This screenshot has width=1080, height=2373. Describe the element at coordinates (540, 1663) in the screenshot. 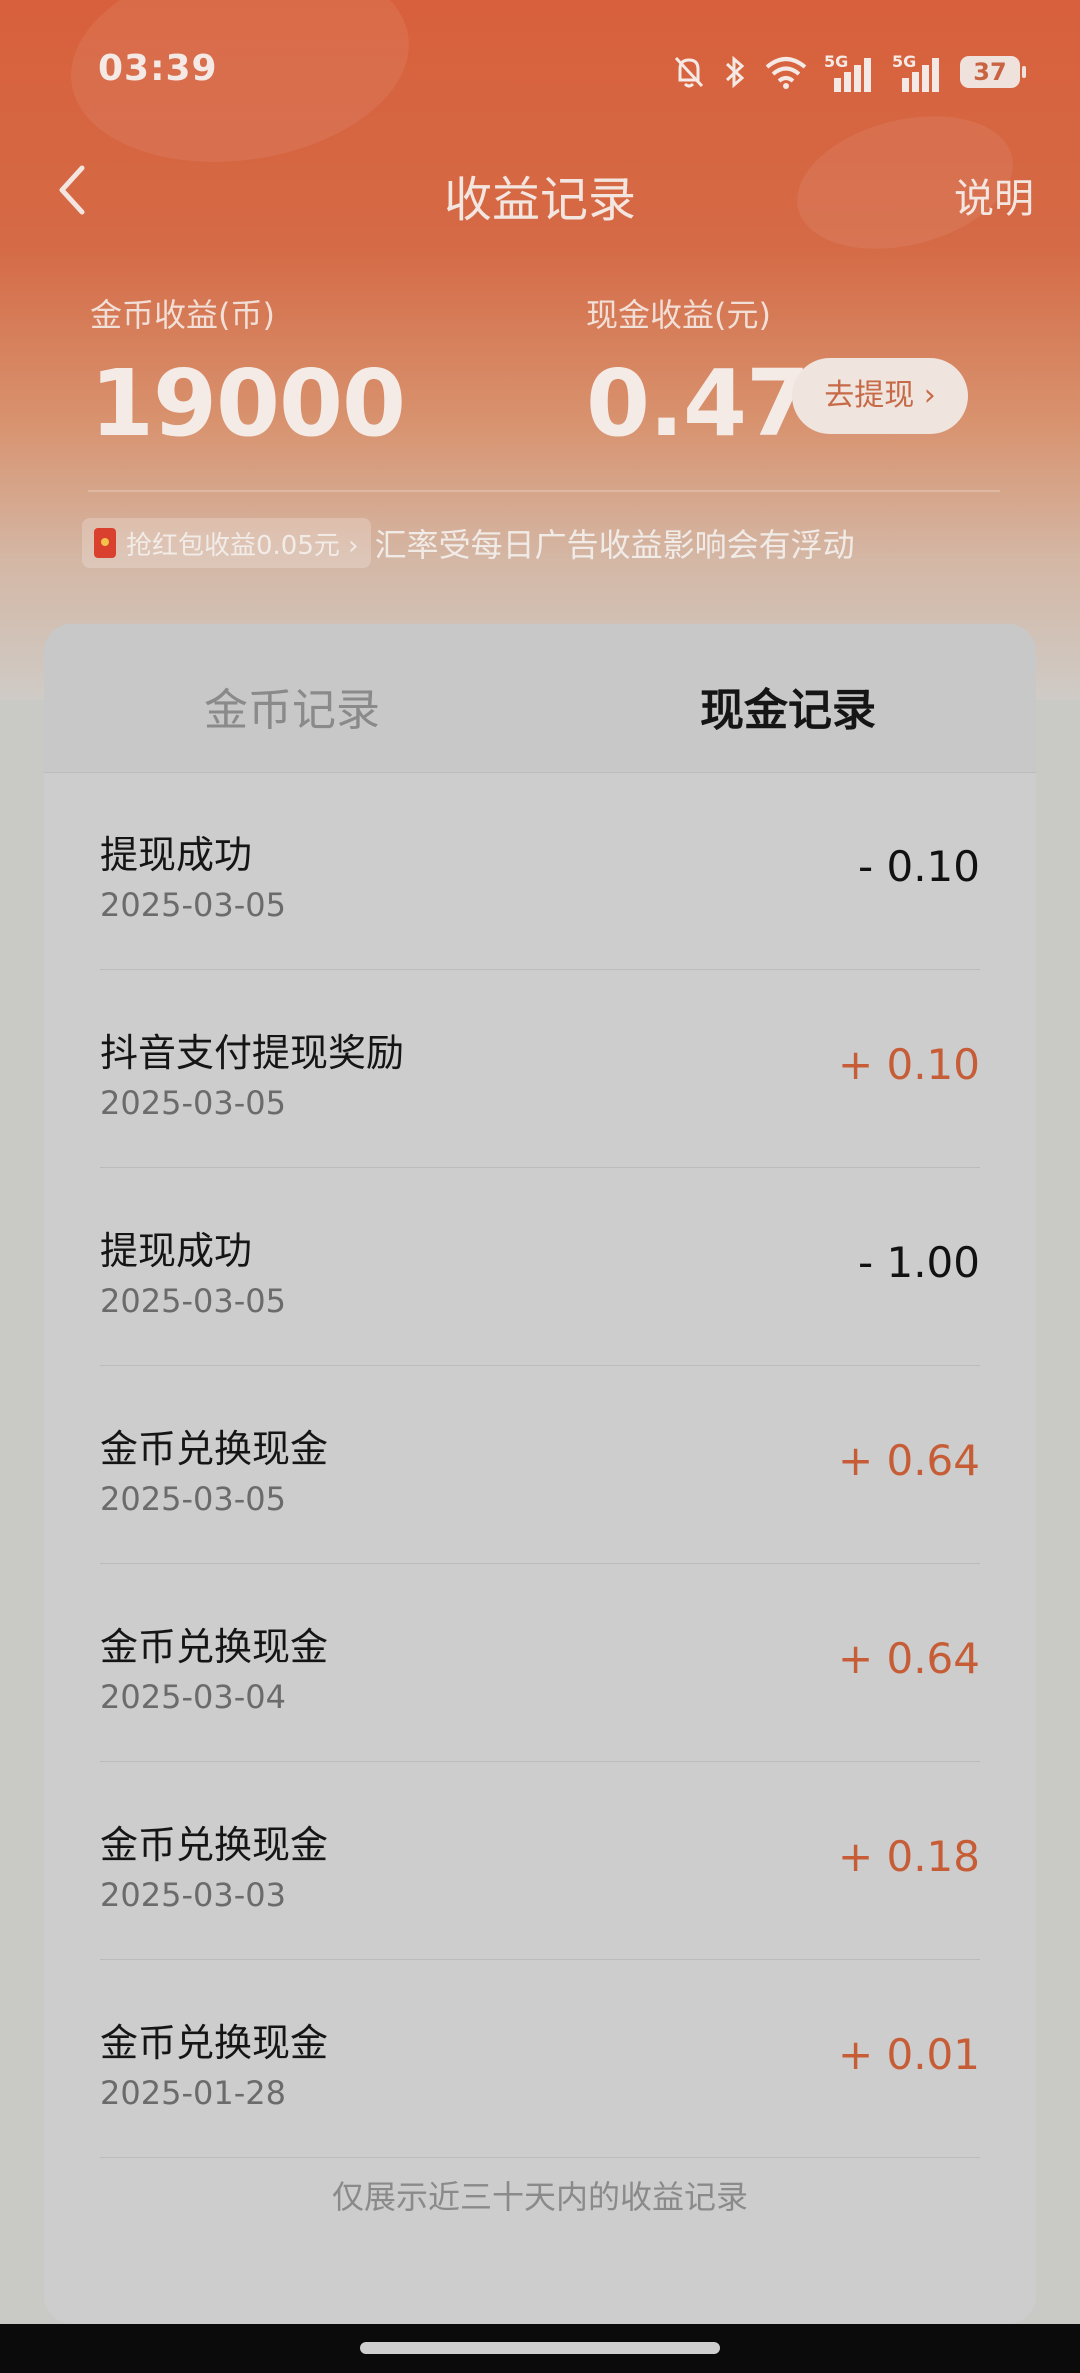

I see `list-item: 金币兑换现金 2025-03-04 + 0.64` at that location.